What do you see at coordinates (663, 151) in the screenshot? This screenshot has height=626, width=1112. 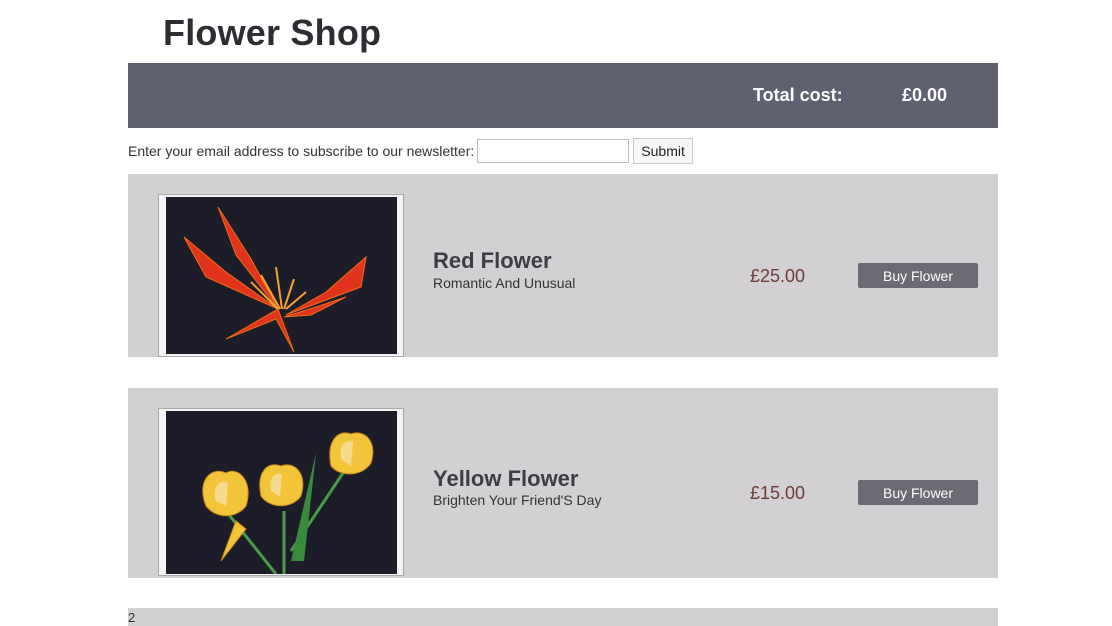 I see `submit-button: Submit` at bounding box center [663, 151].